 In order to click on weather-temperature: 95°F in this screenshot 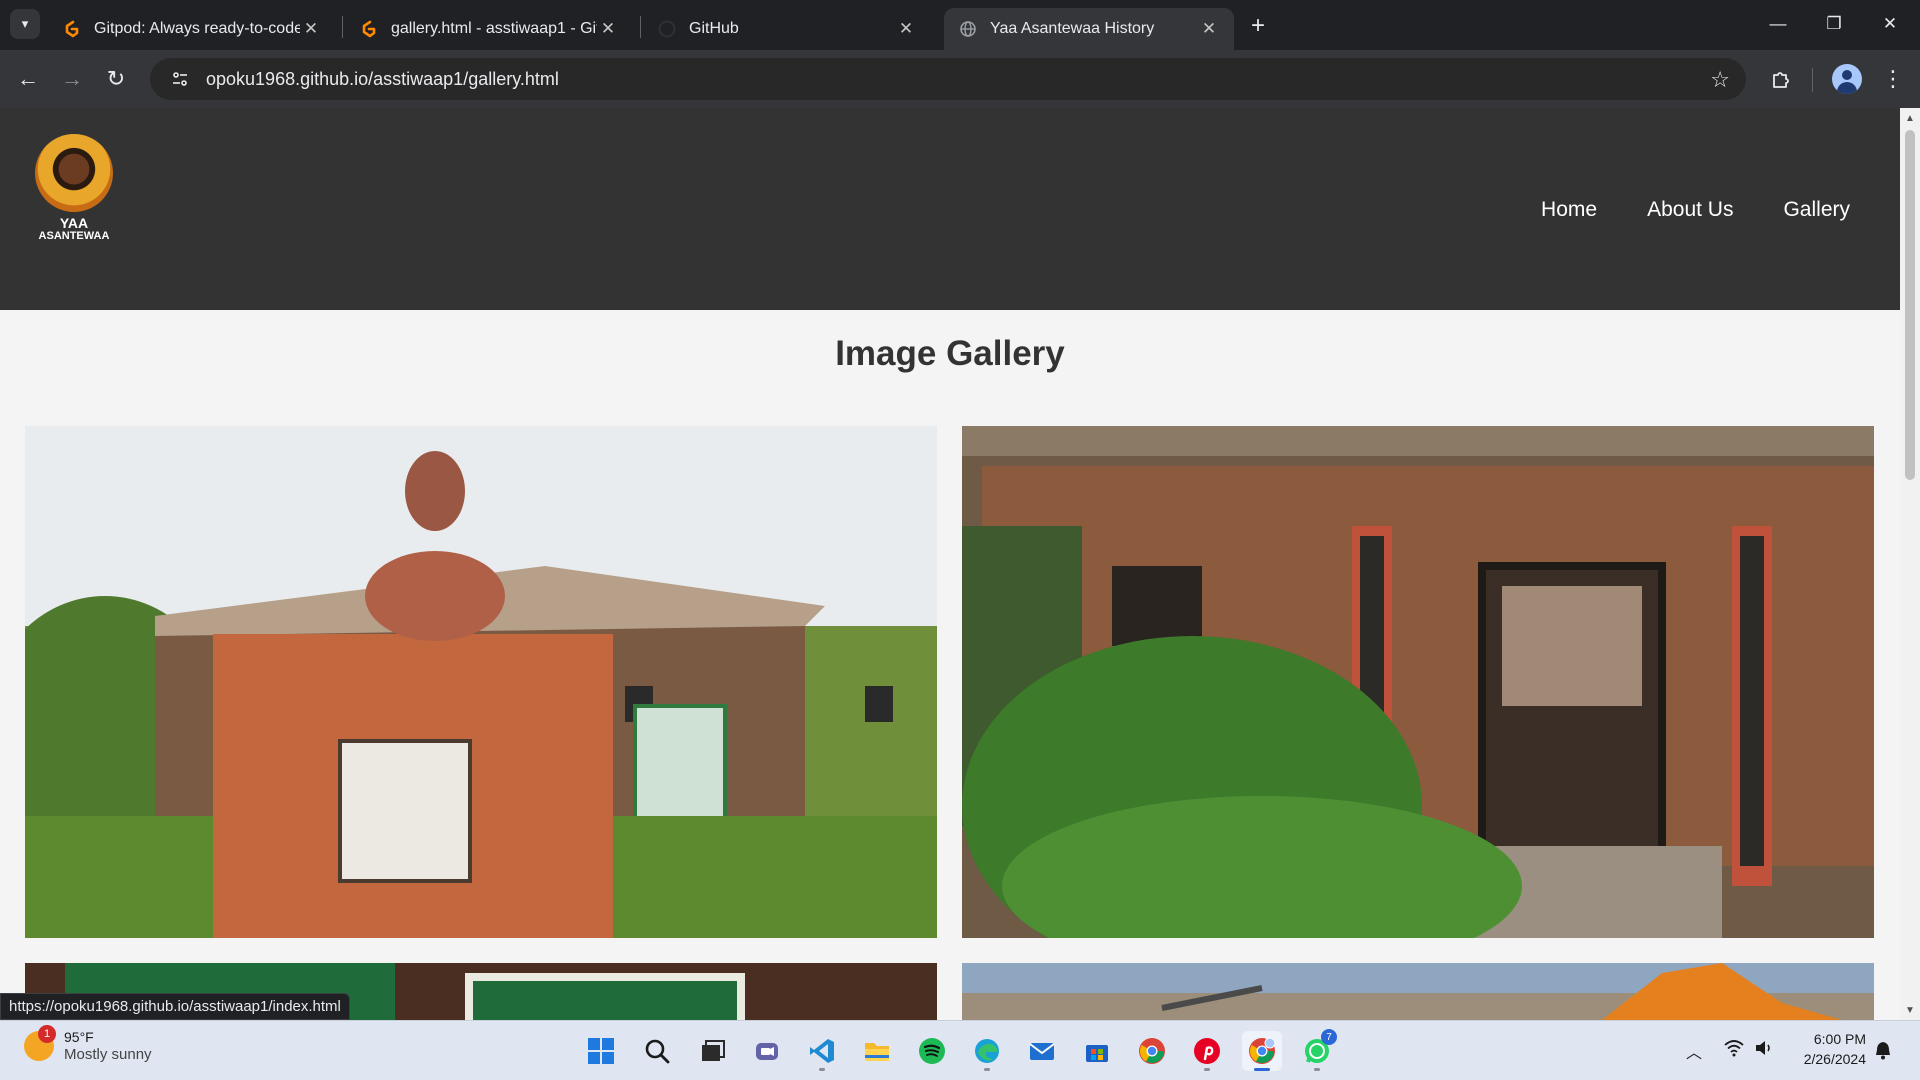, I will do `click(79, 1037)`.